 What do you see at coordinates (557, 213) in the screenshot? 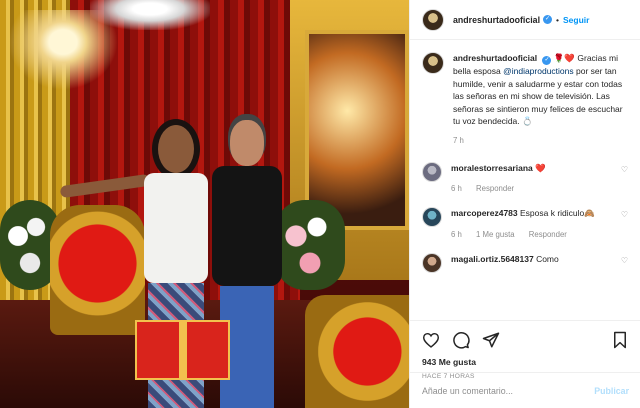
I see `comment-content: Esposa k ridiculo🙈` at bounding box center [557, 213].